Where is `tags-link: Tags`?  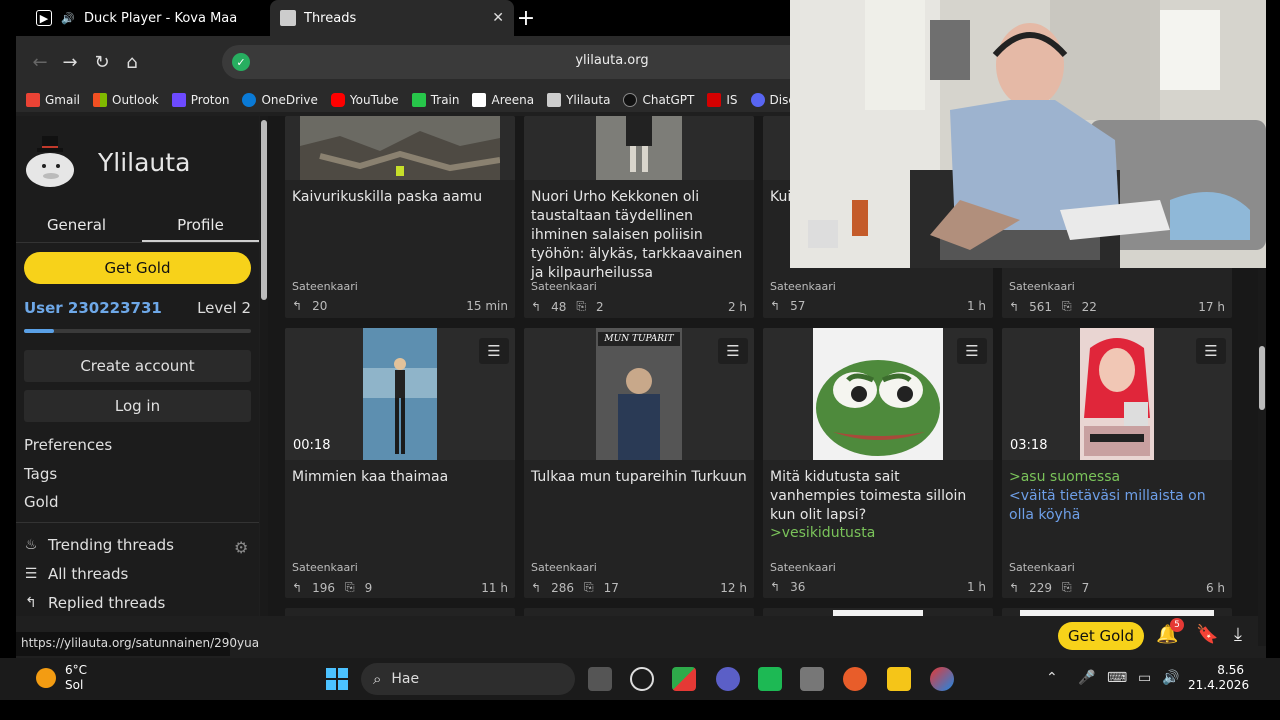
tags-link: Tags is located at coordinates (40, 474).